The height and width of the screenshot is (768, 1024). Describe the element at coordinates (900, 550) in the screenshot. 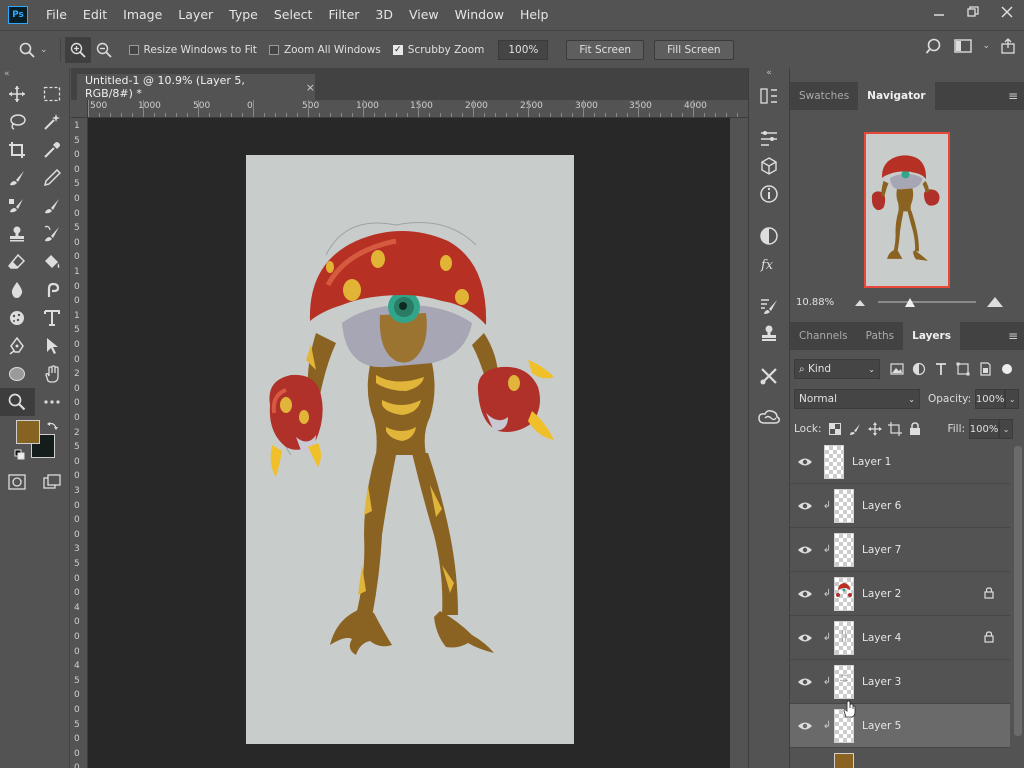

I see `layer-row-layer-7: ↲ Layer 7` at that location.